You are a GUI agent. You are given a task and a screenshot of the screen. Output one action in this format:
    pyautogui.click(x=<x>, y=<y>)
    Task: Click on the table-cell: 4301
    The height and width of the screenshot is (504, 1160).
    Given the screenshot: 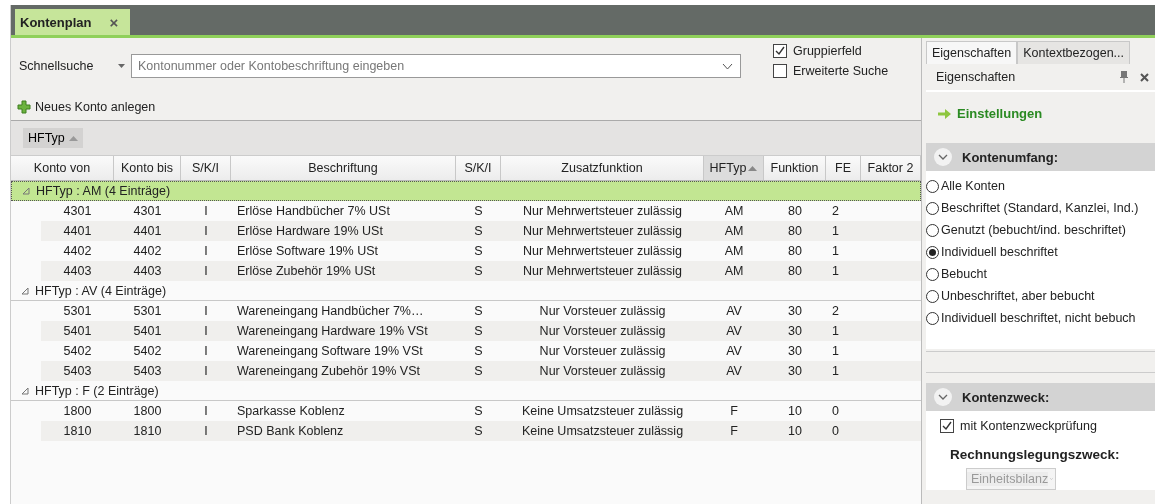 What is the action you would take?
    pyautogui.click(x=77, y=211)
    